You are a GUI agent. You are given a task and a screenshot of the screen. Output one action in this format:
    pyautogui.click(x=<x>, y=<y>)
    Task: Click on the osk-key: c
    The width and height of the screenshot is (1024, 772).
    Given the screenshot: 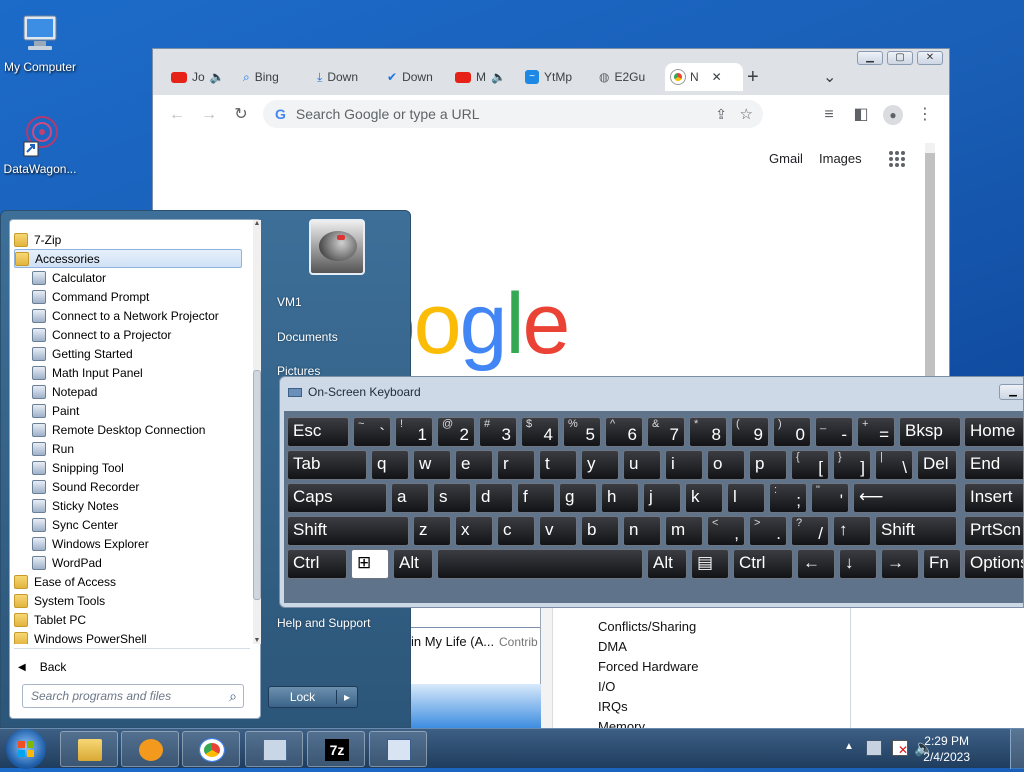 What is the action you would take?
    pyautogui.click(x=516, y=531)
    